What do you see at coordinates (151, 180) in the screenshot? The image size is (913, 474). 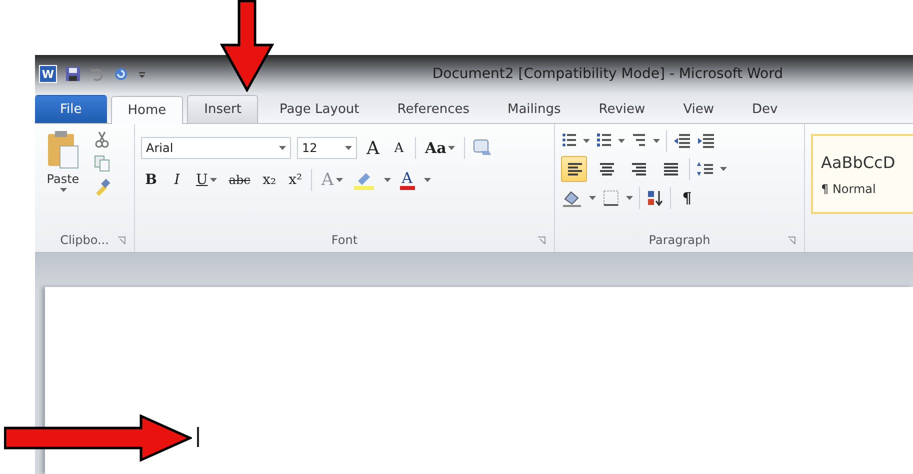 I see `format-button: B` at bounding box center [151, 180].